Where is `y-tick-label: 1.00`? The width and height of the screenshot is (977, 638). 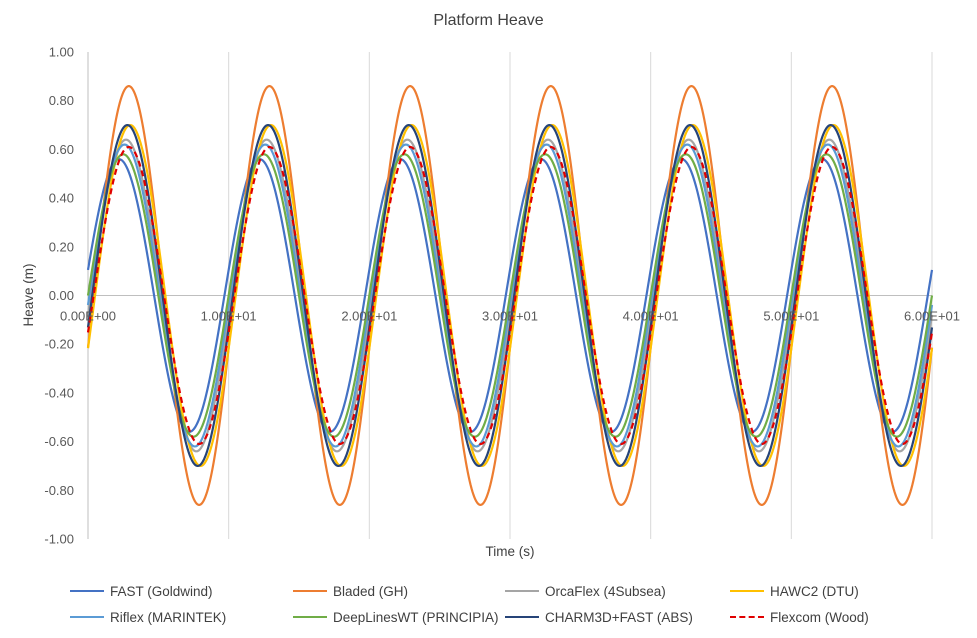 y-tick-label: 1.00 is located at coordinates (61, 52).